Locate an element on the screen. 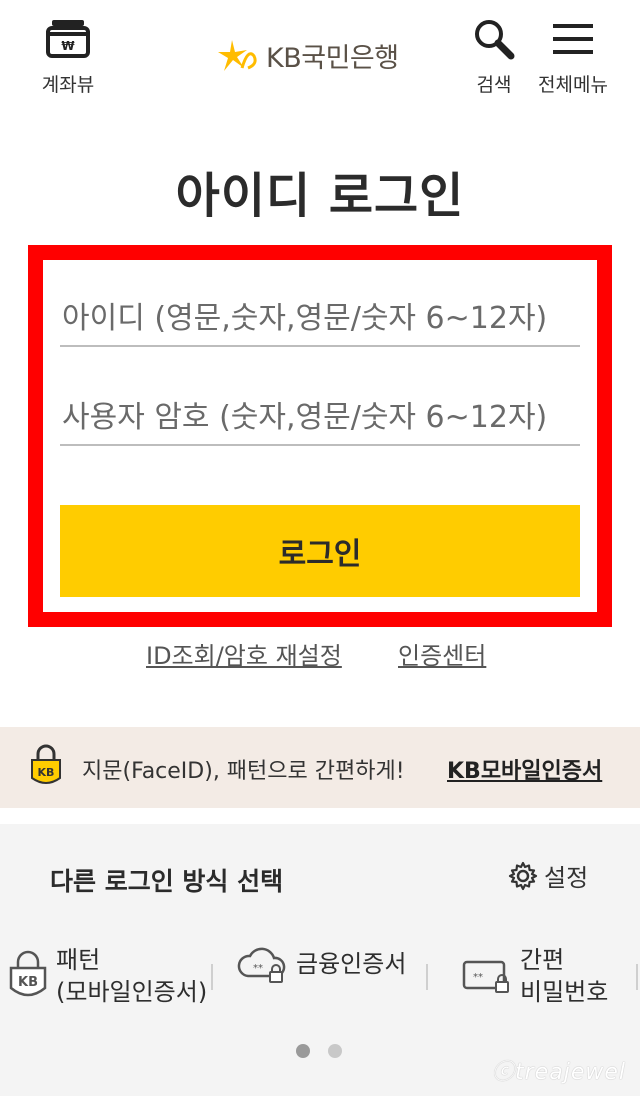 The height and width of the screenshot is (1096, 640). full-menu-button: 전체메뉴 is located at coordinates (573, 57).